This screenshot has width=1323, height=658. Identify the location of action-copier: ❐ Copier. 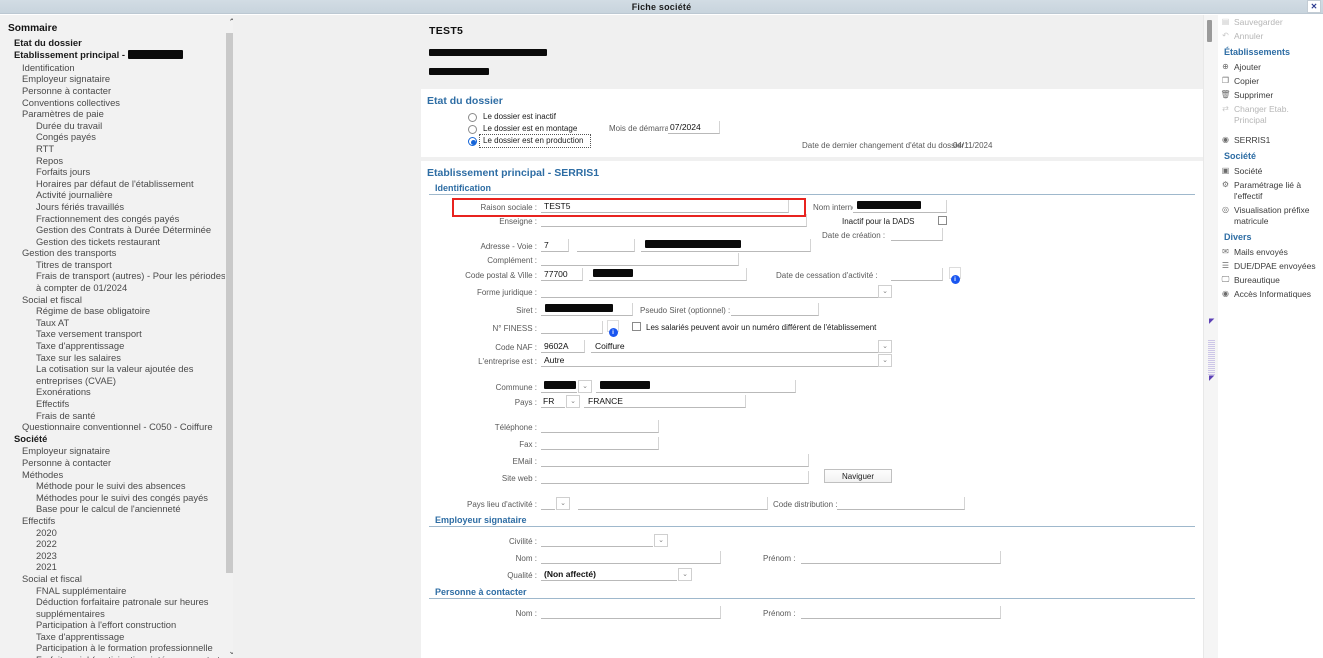
(1270, 81).